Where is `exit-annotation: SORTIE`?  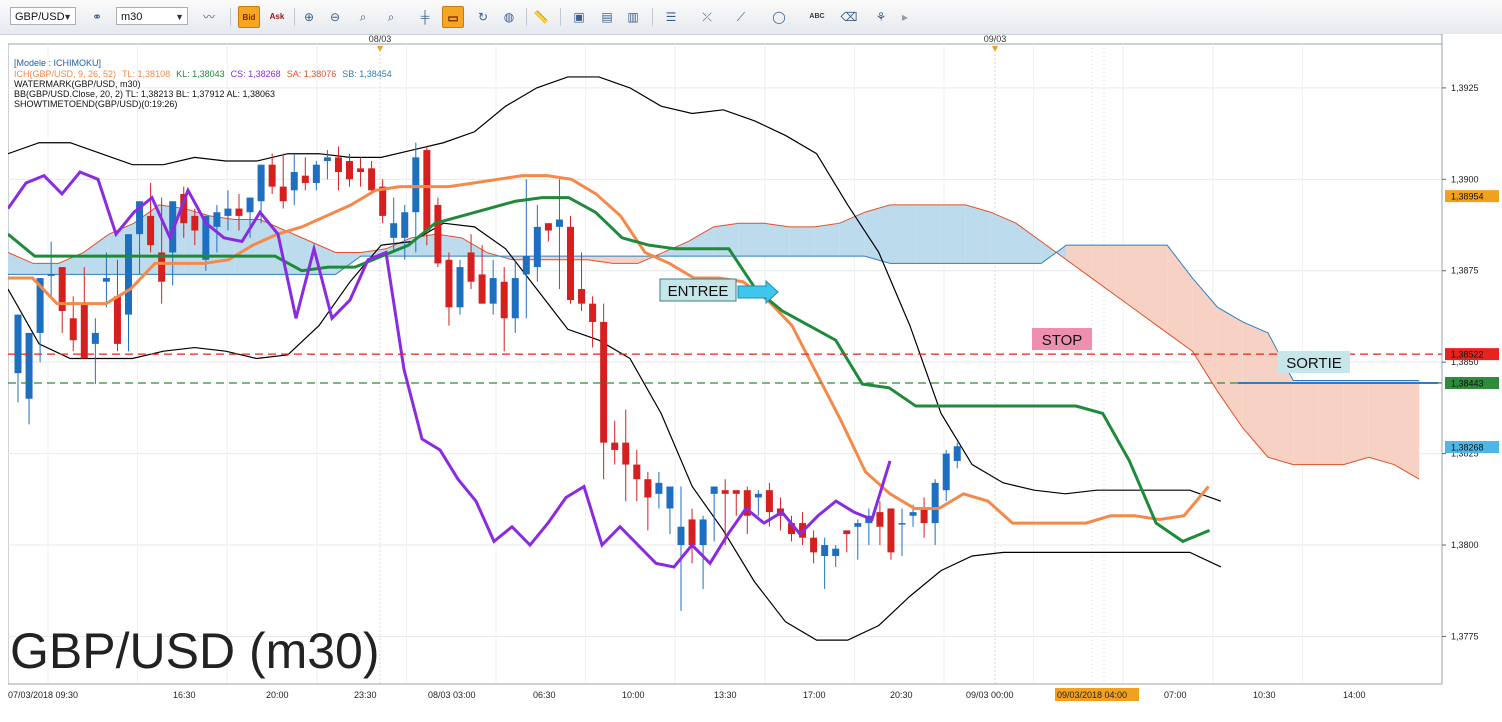 exit-annotation: SORTIE is located at coordinates (1314, 362).